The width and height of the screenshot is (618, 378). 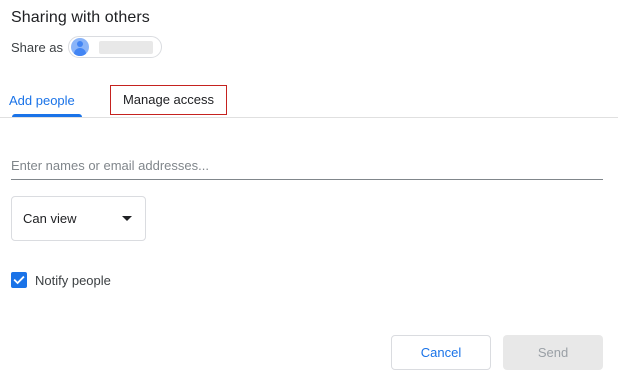 I want to click on notify-checkbox, so click(x=19, y=280).